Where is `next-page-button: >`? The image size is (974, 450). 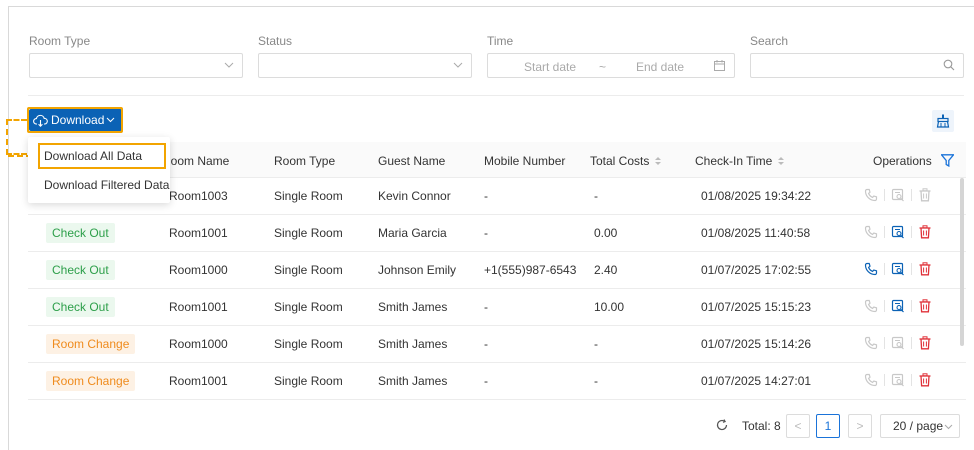
next-page-button: > is located at coordinates (860, 426).